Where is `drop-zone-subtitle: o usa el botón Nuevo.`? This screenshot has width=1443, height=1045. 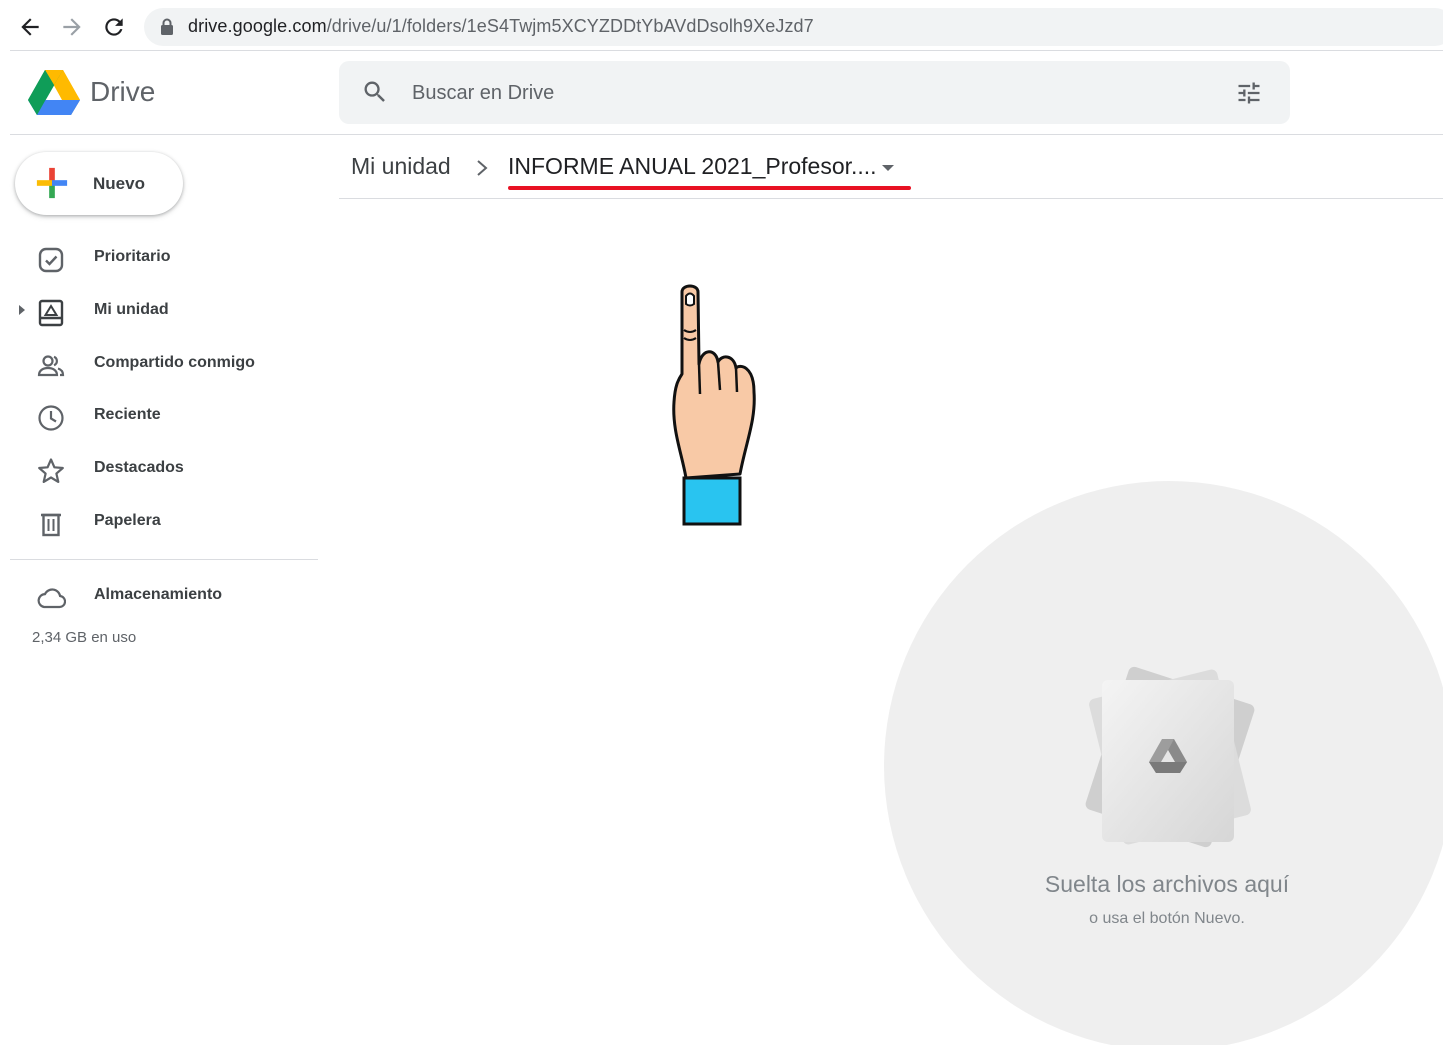 drop-zone-subtitle: o usa el botón Nuevo. is located at coordinates (1167, 918).